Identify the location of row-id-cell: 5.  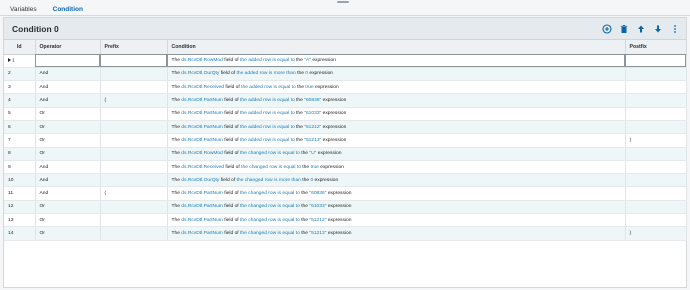
(20, 114).